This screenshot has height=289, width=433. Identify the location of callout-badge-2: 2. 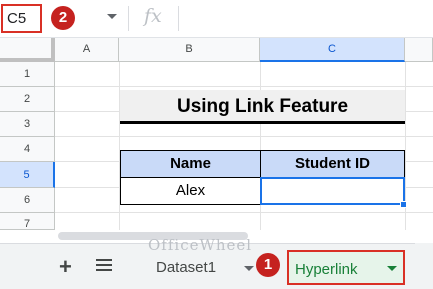
(63, 18).